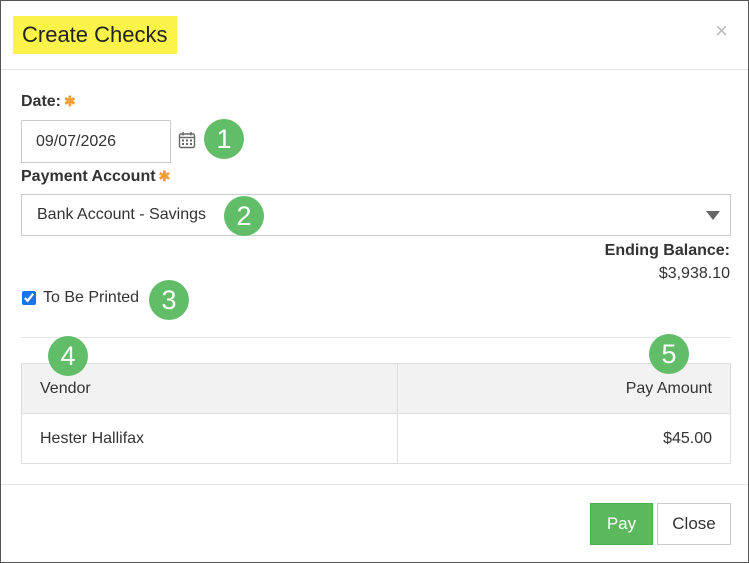 The width and height of the screenshot is (749, 563). Describe the element at coordinates (374, 484) in the screenshot. I see `footer-divider` at that location.